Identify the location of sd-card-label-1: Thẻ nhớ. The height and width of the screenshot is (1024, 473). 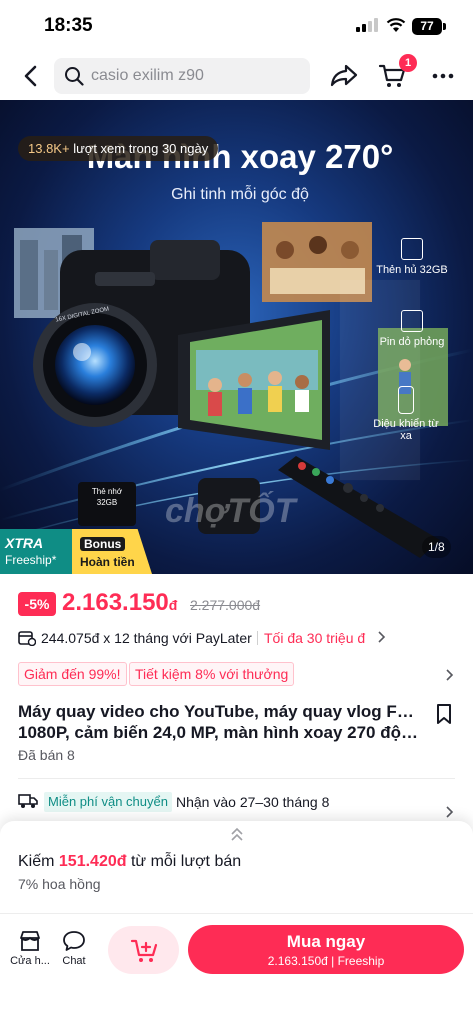
(107, 491).